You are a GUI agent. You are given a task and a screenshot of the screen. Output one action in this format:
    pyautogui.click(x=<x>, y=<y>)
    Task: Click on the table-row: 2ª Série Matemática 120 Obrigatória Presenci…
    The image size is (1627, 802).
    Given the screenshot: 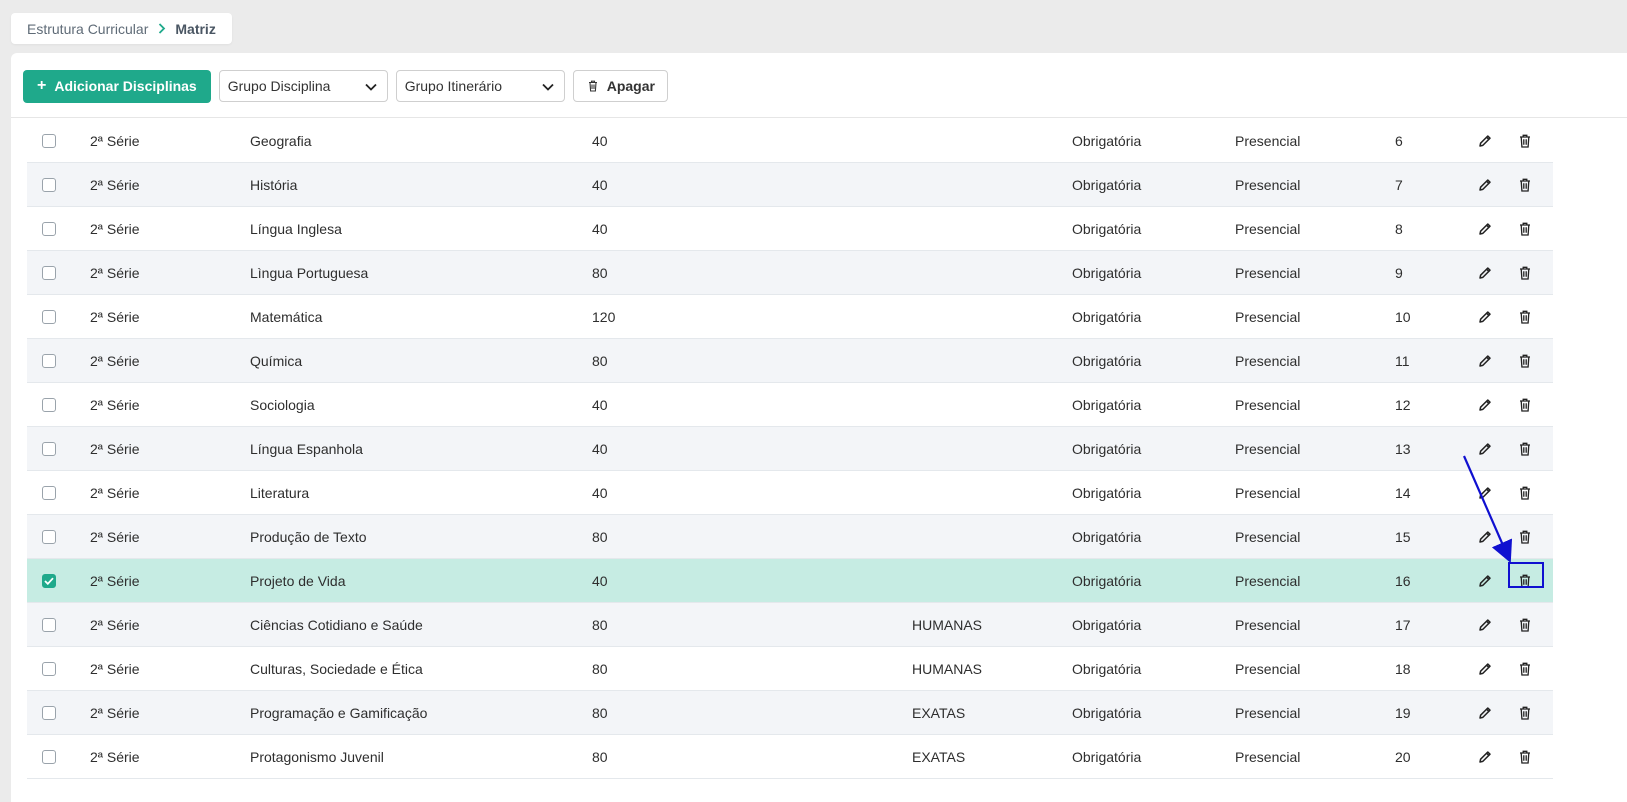 What is the action you would take?
    pyautogui.click(x=790, y=317)
    